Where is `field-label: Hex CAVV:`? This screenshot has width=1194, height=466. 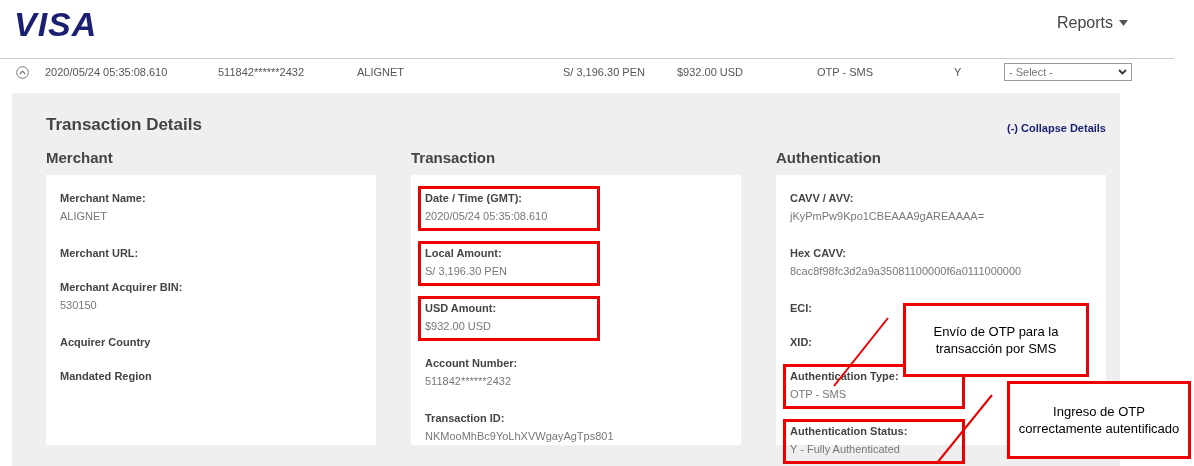 field-label: Hex CAVV: is located at coordinates (818, 253).